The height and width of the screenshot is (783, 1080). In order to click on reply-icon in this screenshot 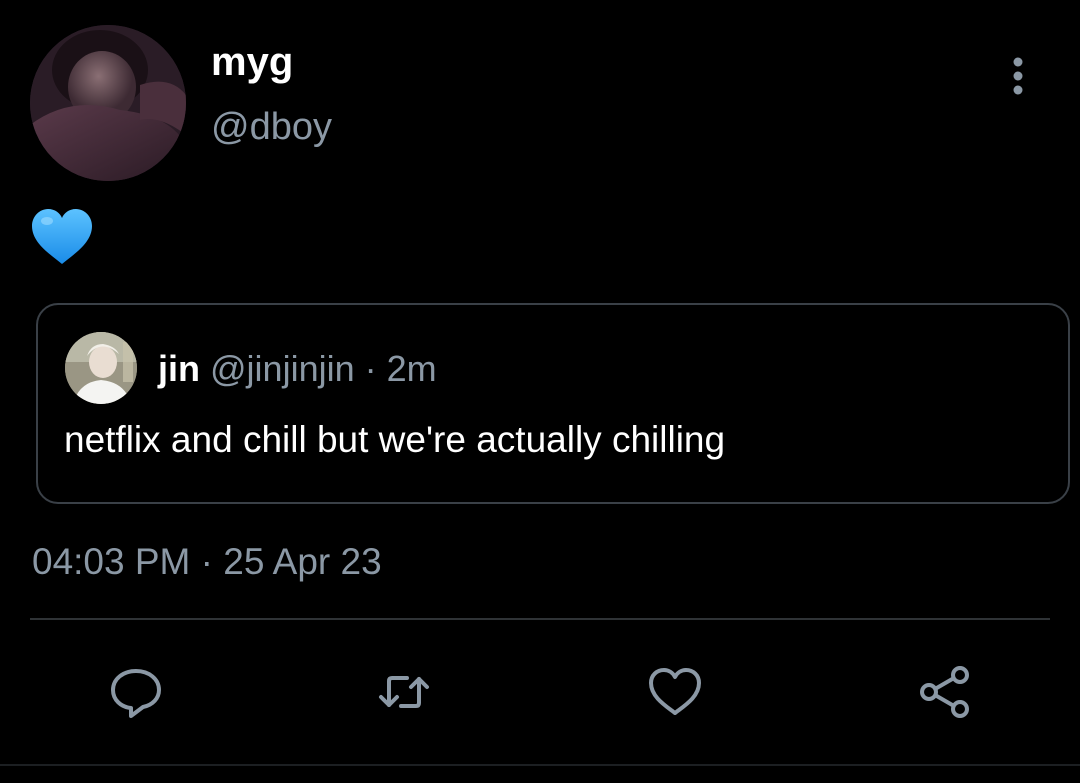, I will do `click(136, 693)`.